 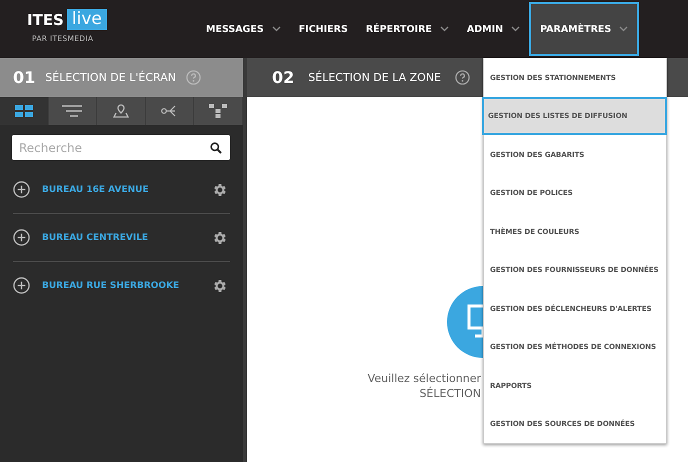 What do you see at coordinates (121, 237) in the screenshot?
I see `group-name: BUREAU CENTREVILE` at bounding box center [121, 237].